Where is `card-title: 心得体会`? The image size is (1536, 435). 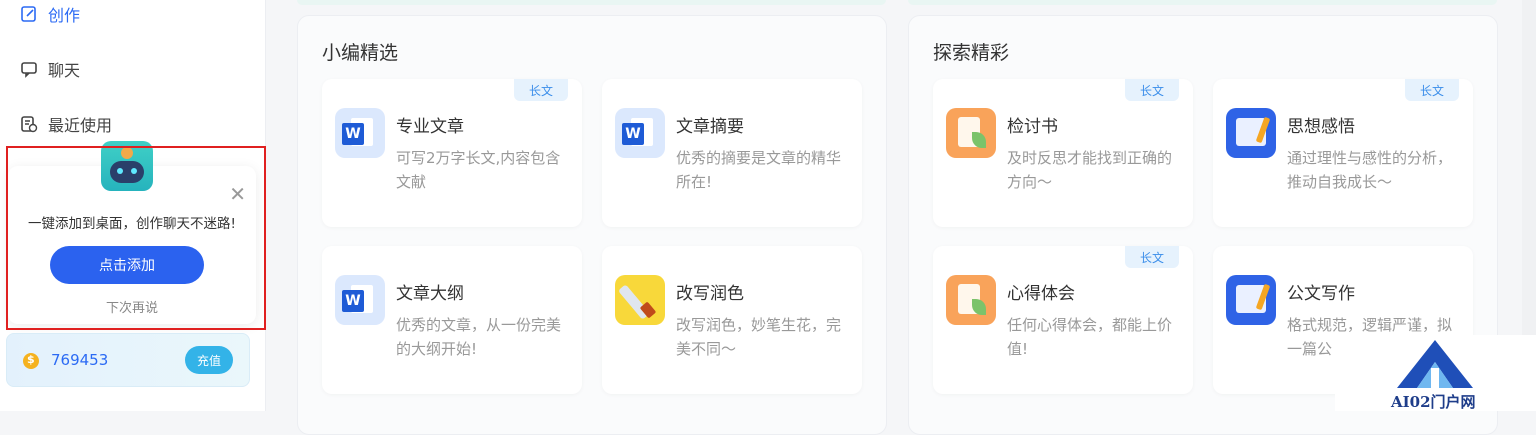 card-title: 心得体会 is located at coordinates (1041, 294).